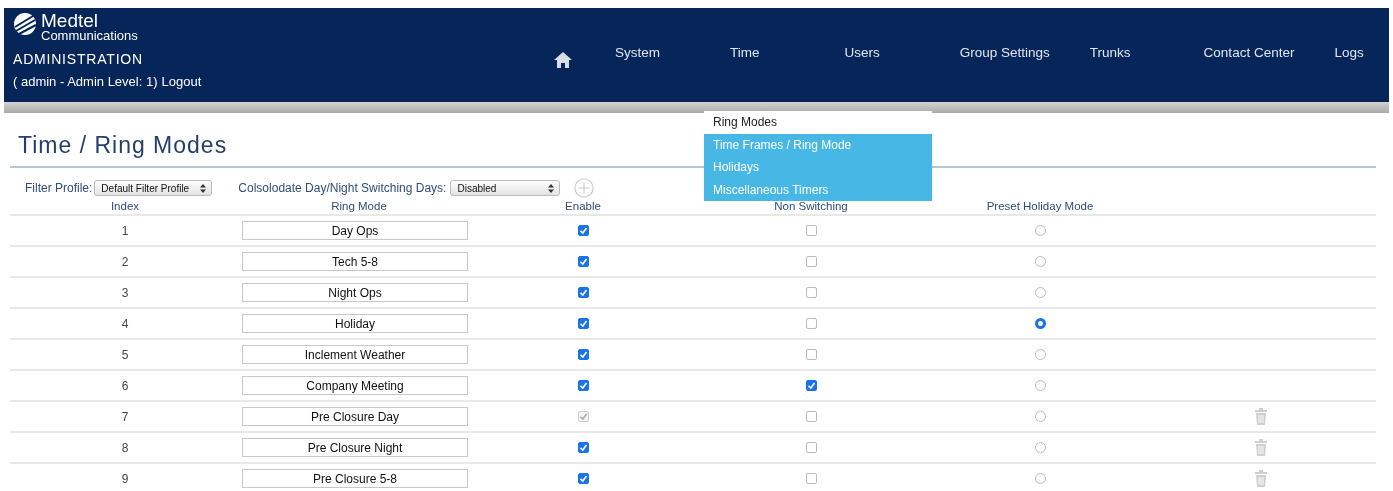 Image resolution: width=1393 pixels, height=491 pixels. What do you see at coordinates (355, 354) in the screenshot?
I see `ring-mode-field: Inclement Weather` at bounding box center [355, 354].